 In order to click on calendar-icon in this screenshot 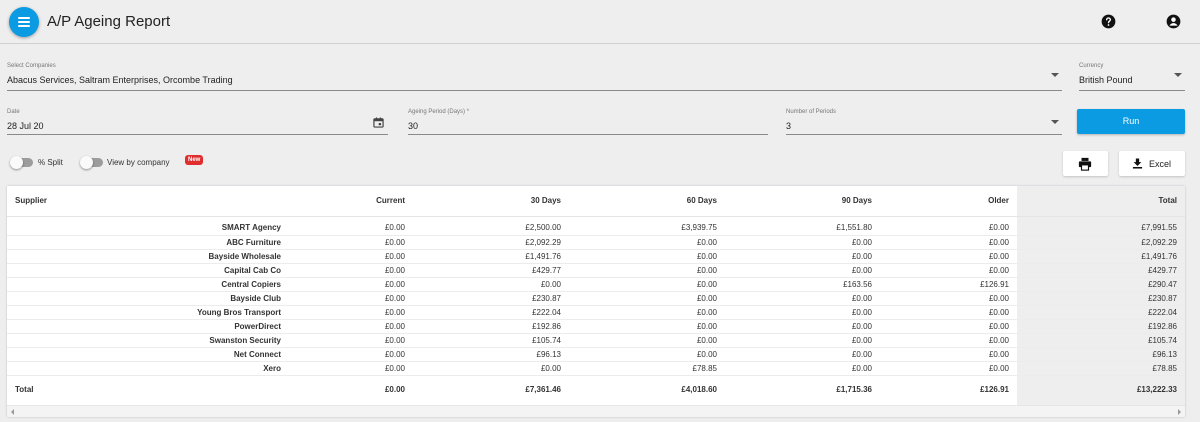, I will do `click(378, 122)`.